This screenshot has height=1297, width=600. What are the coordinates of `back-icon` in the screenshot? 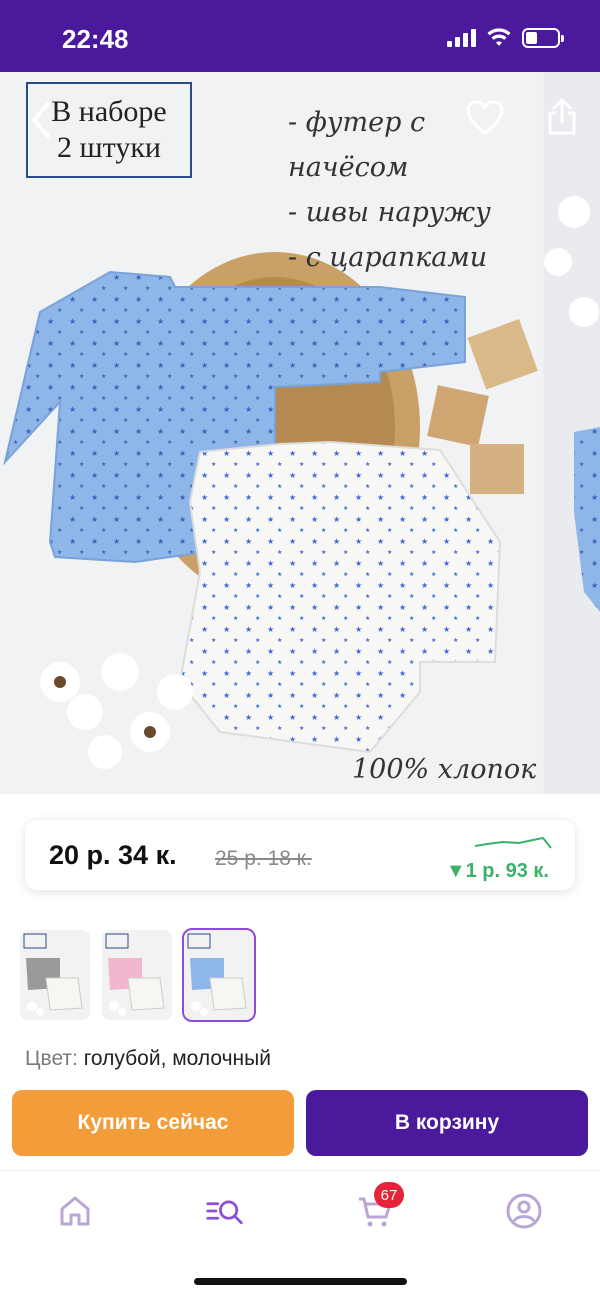 It's located at (40, 120).